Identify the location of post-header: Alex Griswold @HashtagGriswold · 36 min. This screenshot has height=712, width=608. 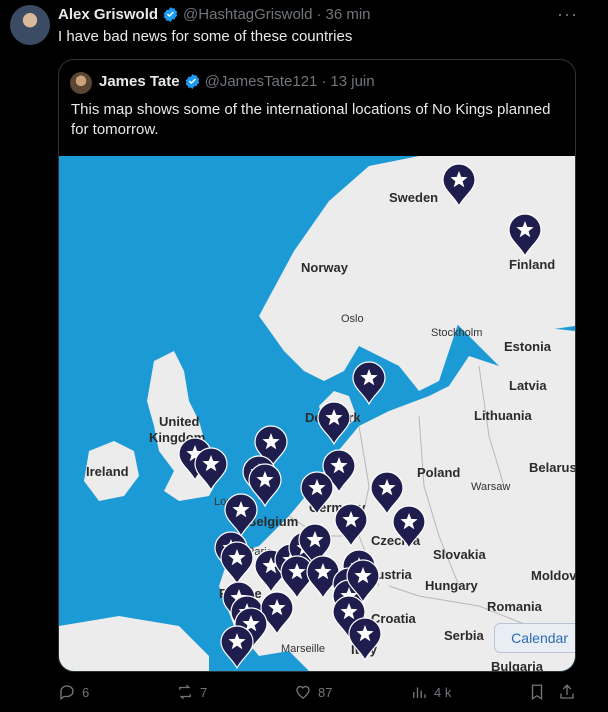
(214, 14).